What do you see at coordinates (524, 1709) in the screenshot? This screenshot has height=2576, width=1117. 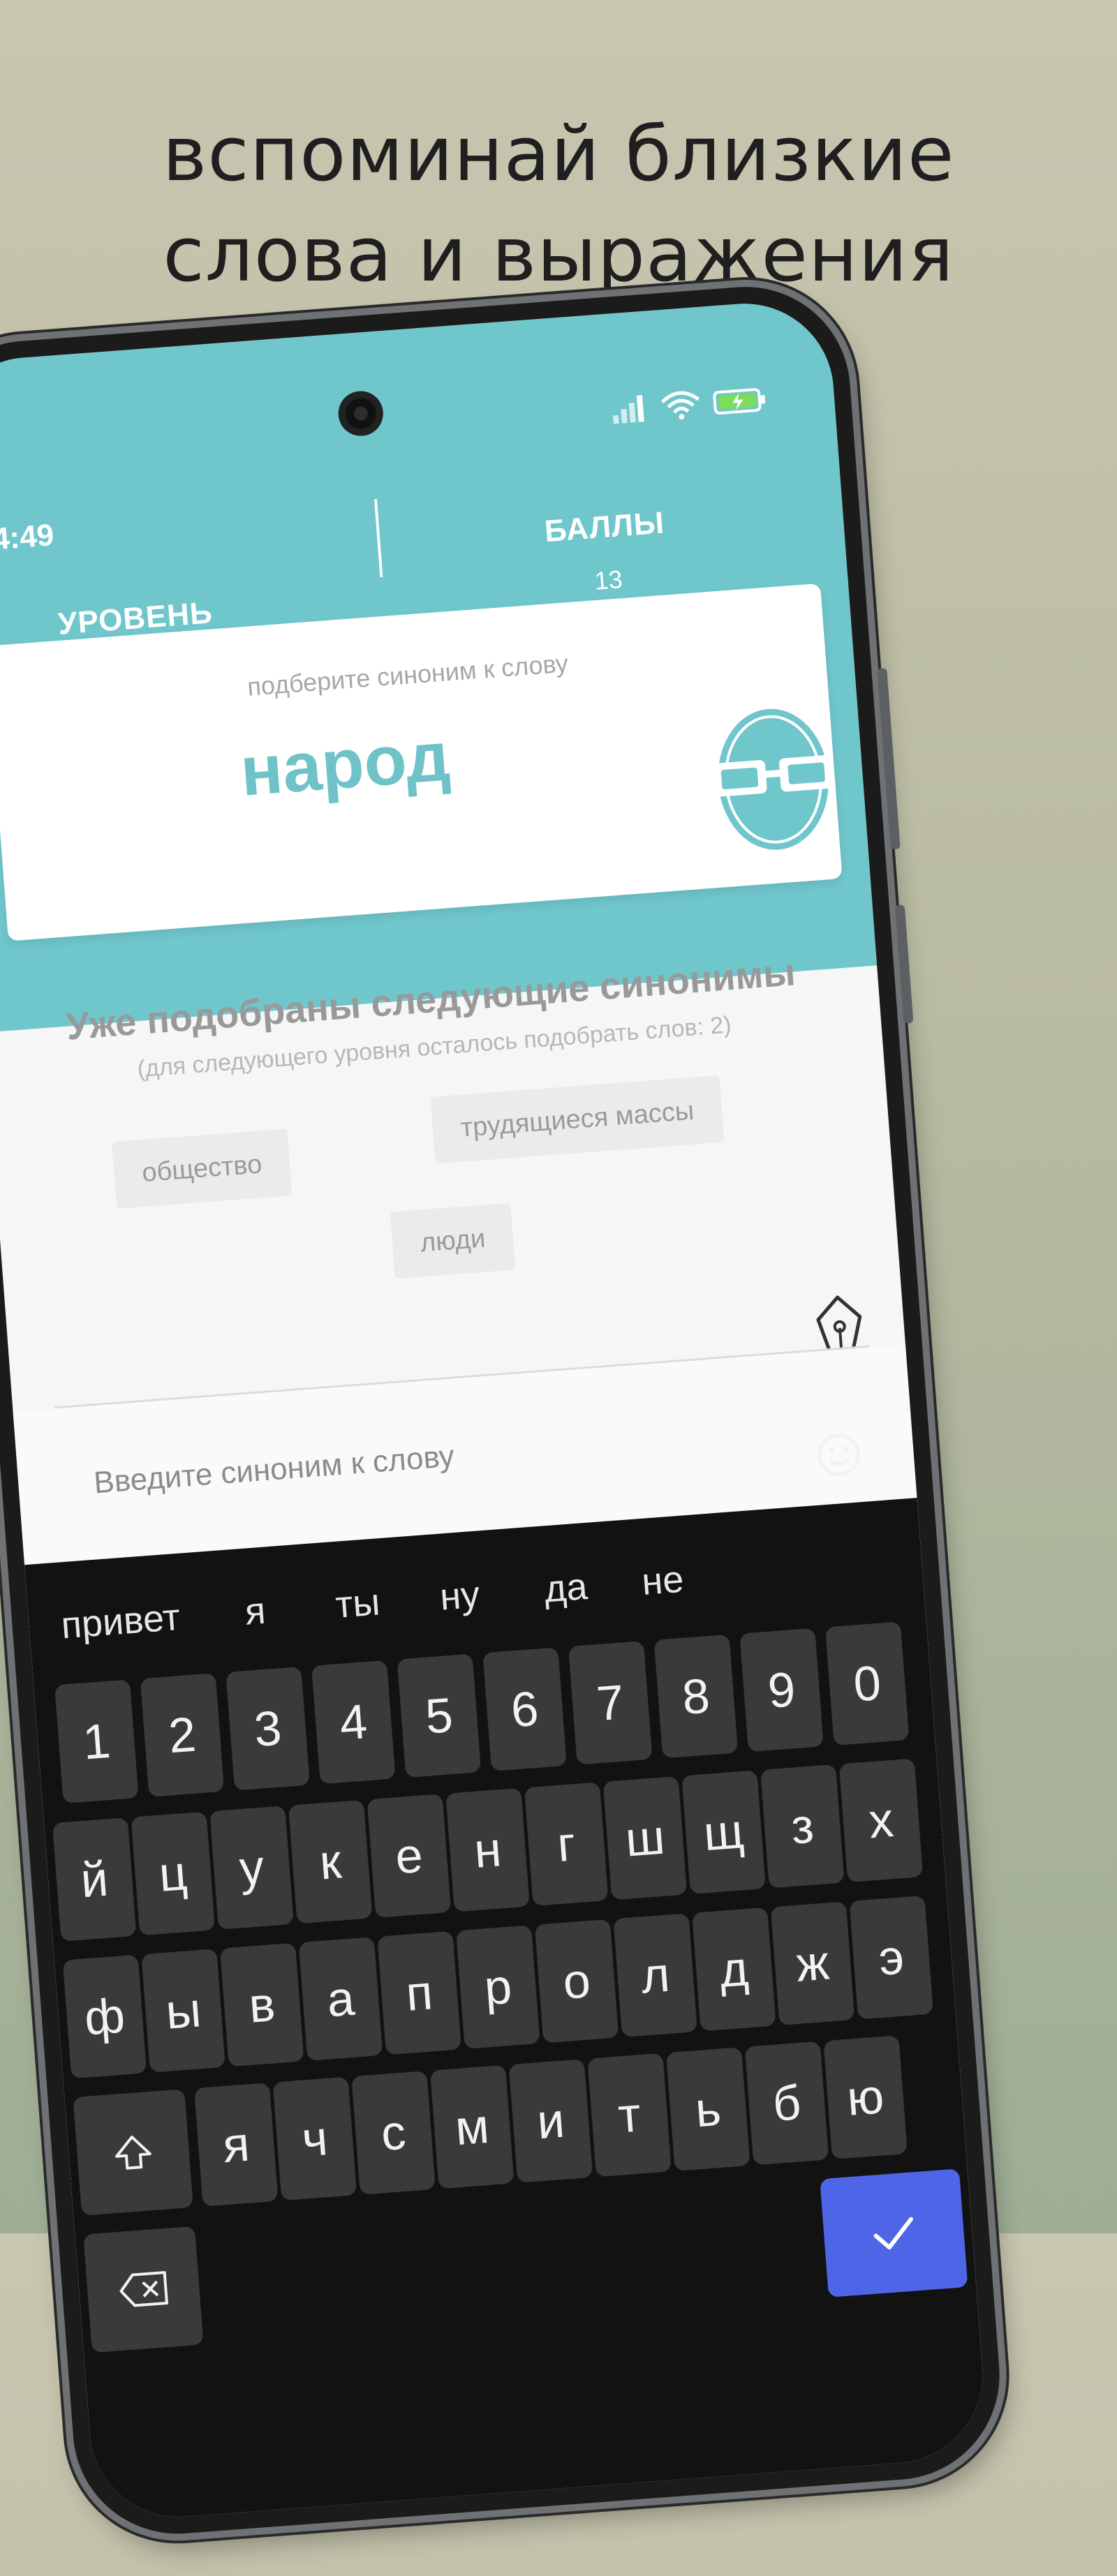 I see `key: 6` at bounding box center [524, 1709].